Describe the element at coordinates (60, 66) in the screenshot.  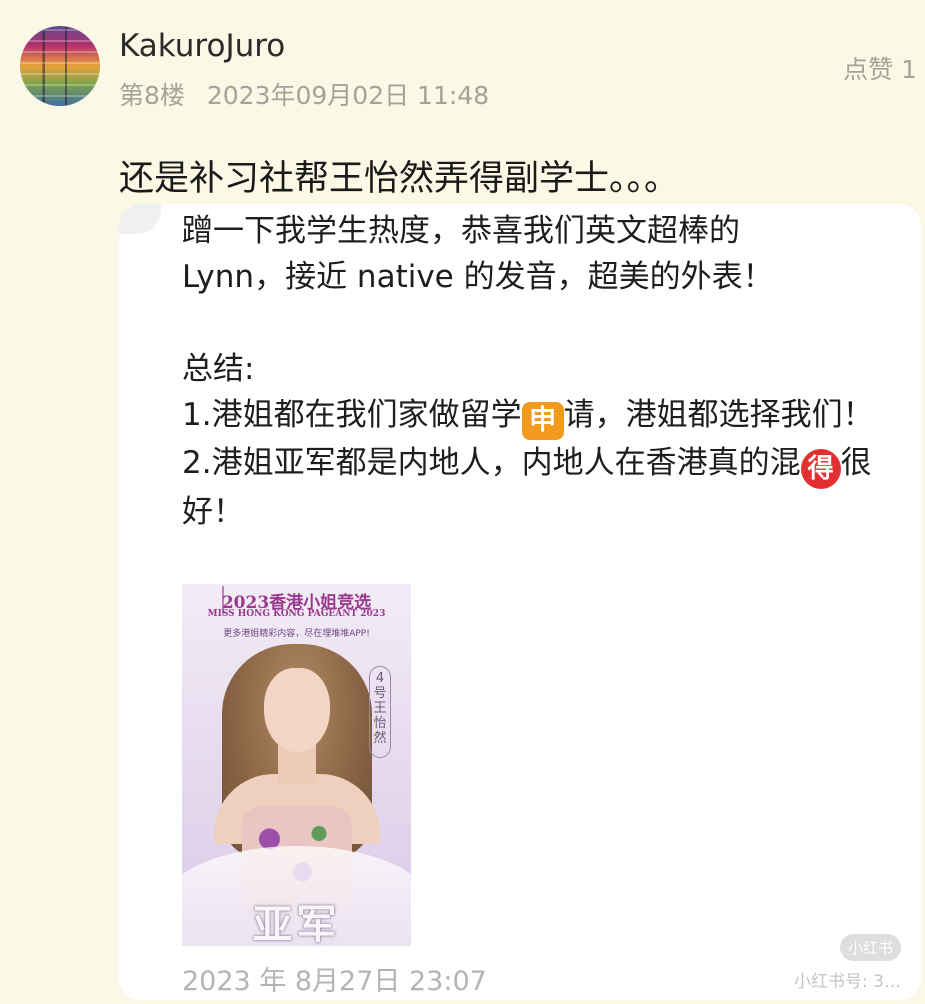
I see `user-avatar` at that location.